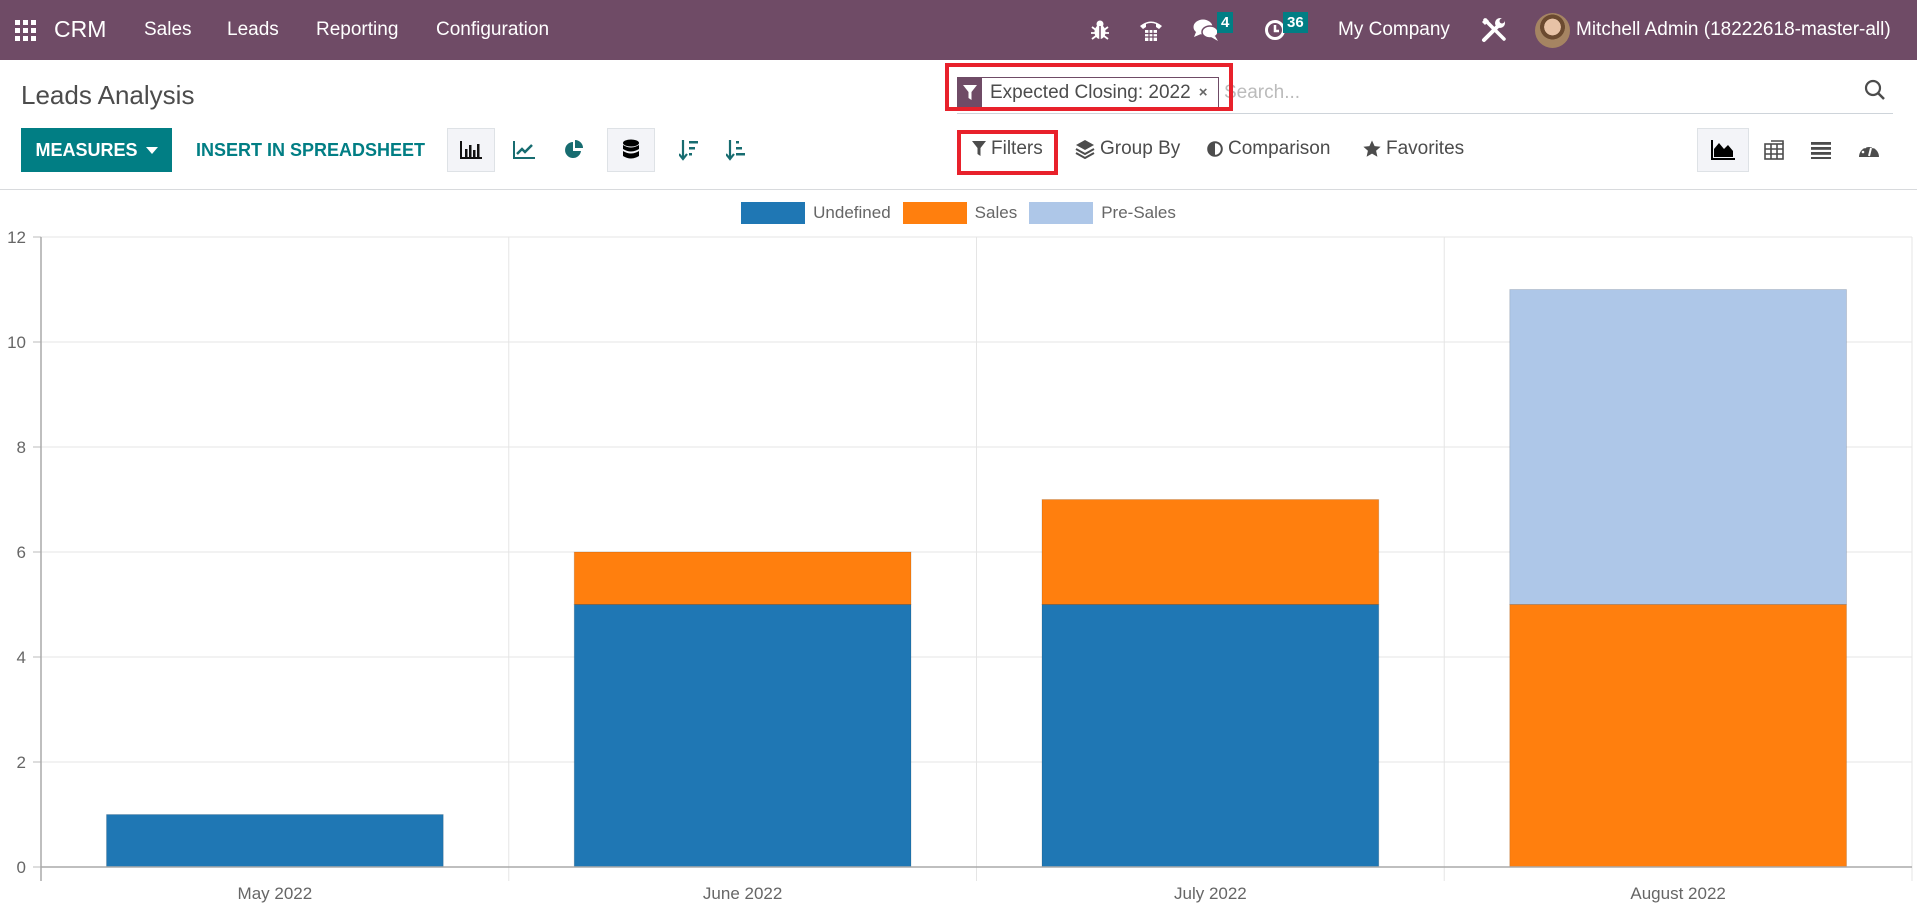 Image resolution: width=1917 pixels, height=903 pixels. What do you see at coordinates (1677, 893) in the screenshot?
I see `x-tick-label: August 2022` at bounding box center [1677, 893].